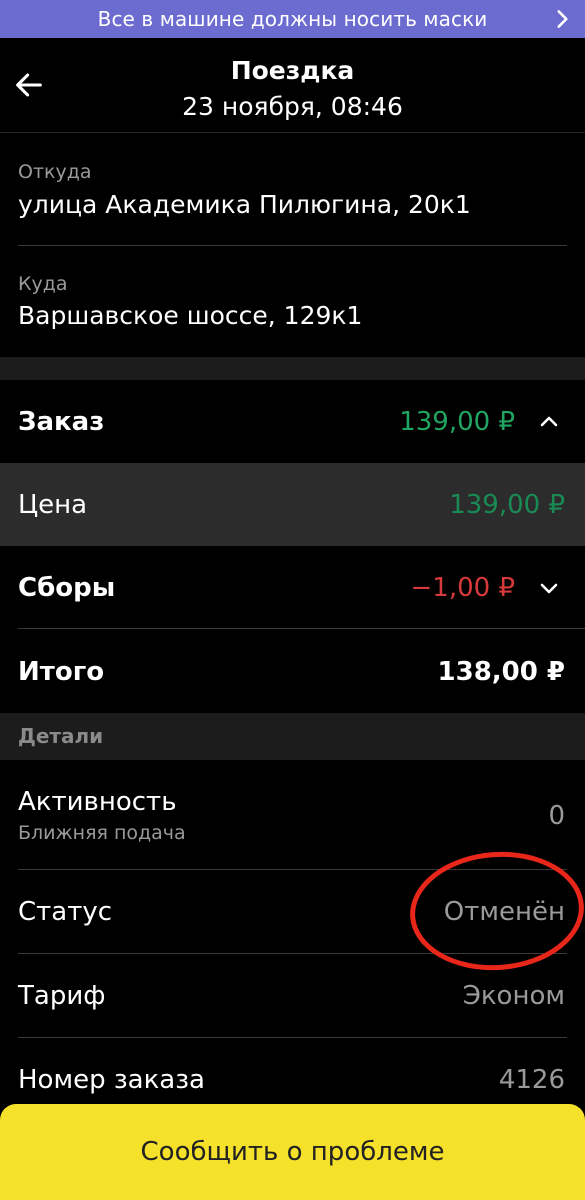 The width and height of the screenshot is (585, 1200). Describe the element at coordinates (65, 912) in the screenshot. I see `status-label: Статус` at that location.